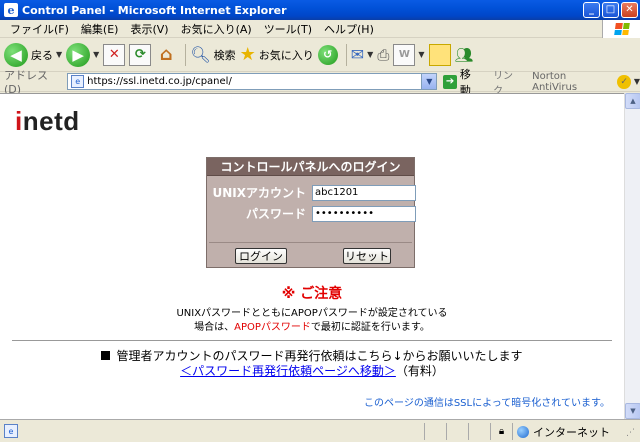 This screenshot has width=640, height=442. I want to click on globe-icon, so click(523, 431).